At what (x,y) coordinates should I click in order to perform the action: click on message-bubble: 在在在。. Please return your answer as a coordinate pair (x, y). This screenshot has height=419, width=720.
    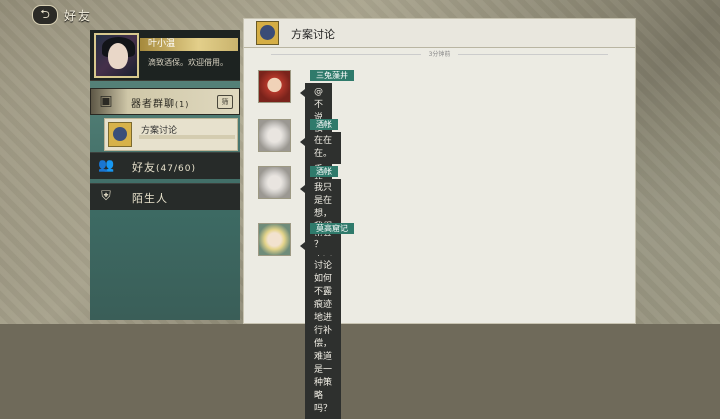
    Looking at the image, I should click on (320, 148).